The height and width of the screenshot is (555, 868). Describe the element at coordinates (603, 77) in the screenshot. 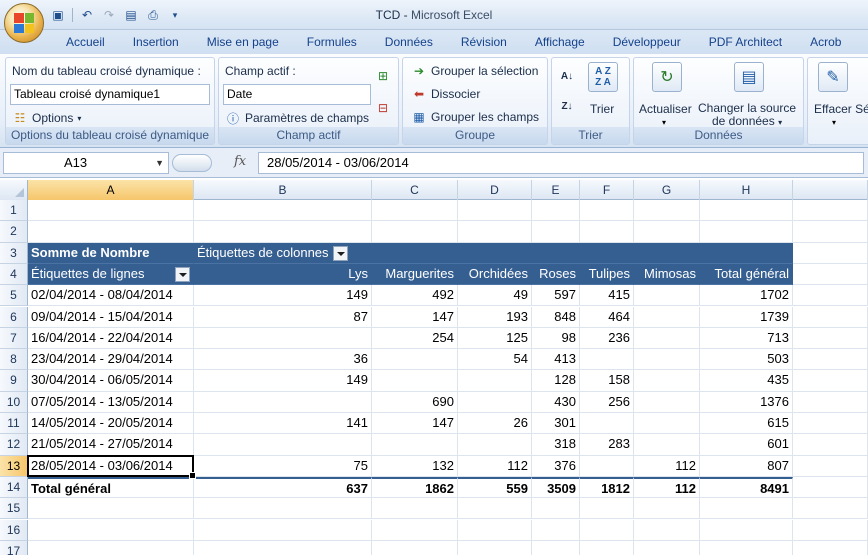

I see `sort-icon: A Z Z A` at that location.